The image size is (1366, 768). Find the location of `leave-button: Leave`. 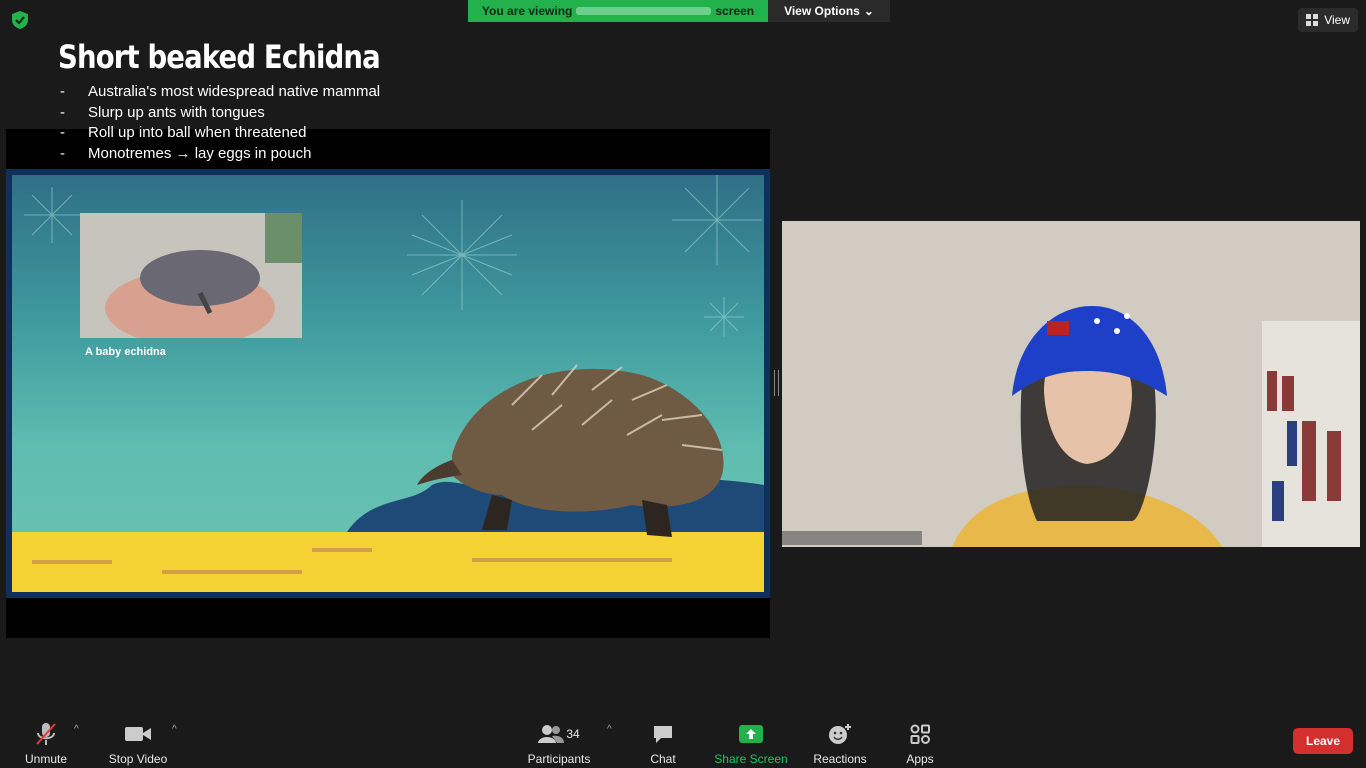

leave-button: Leave is located at coordinates (1323, 741).